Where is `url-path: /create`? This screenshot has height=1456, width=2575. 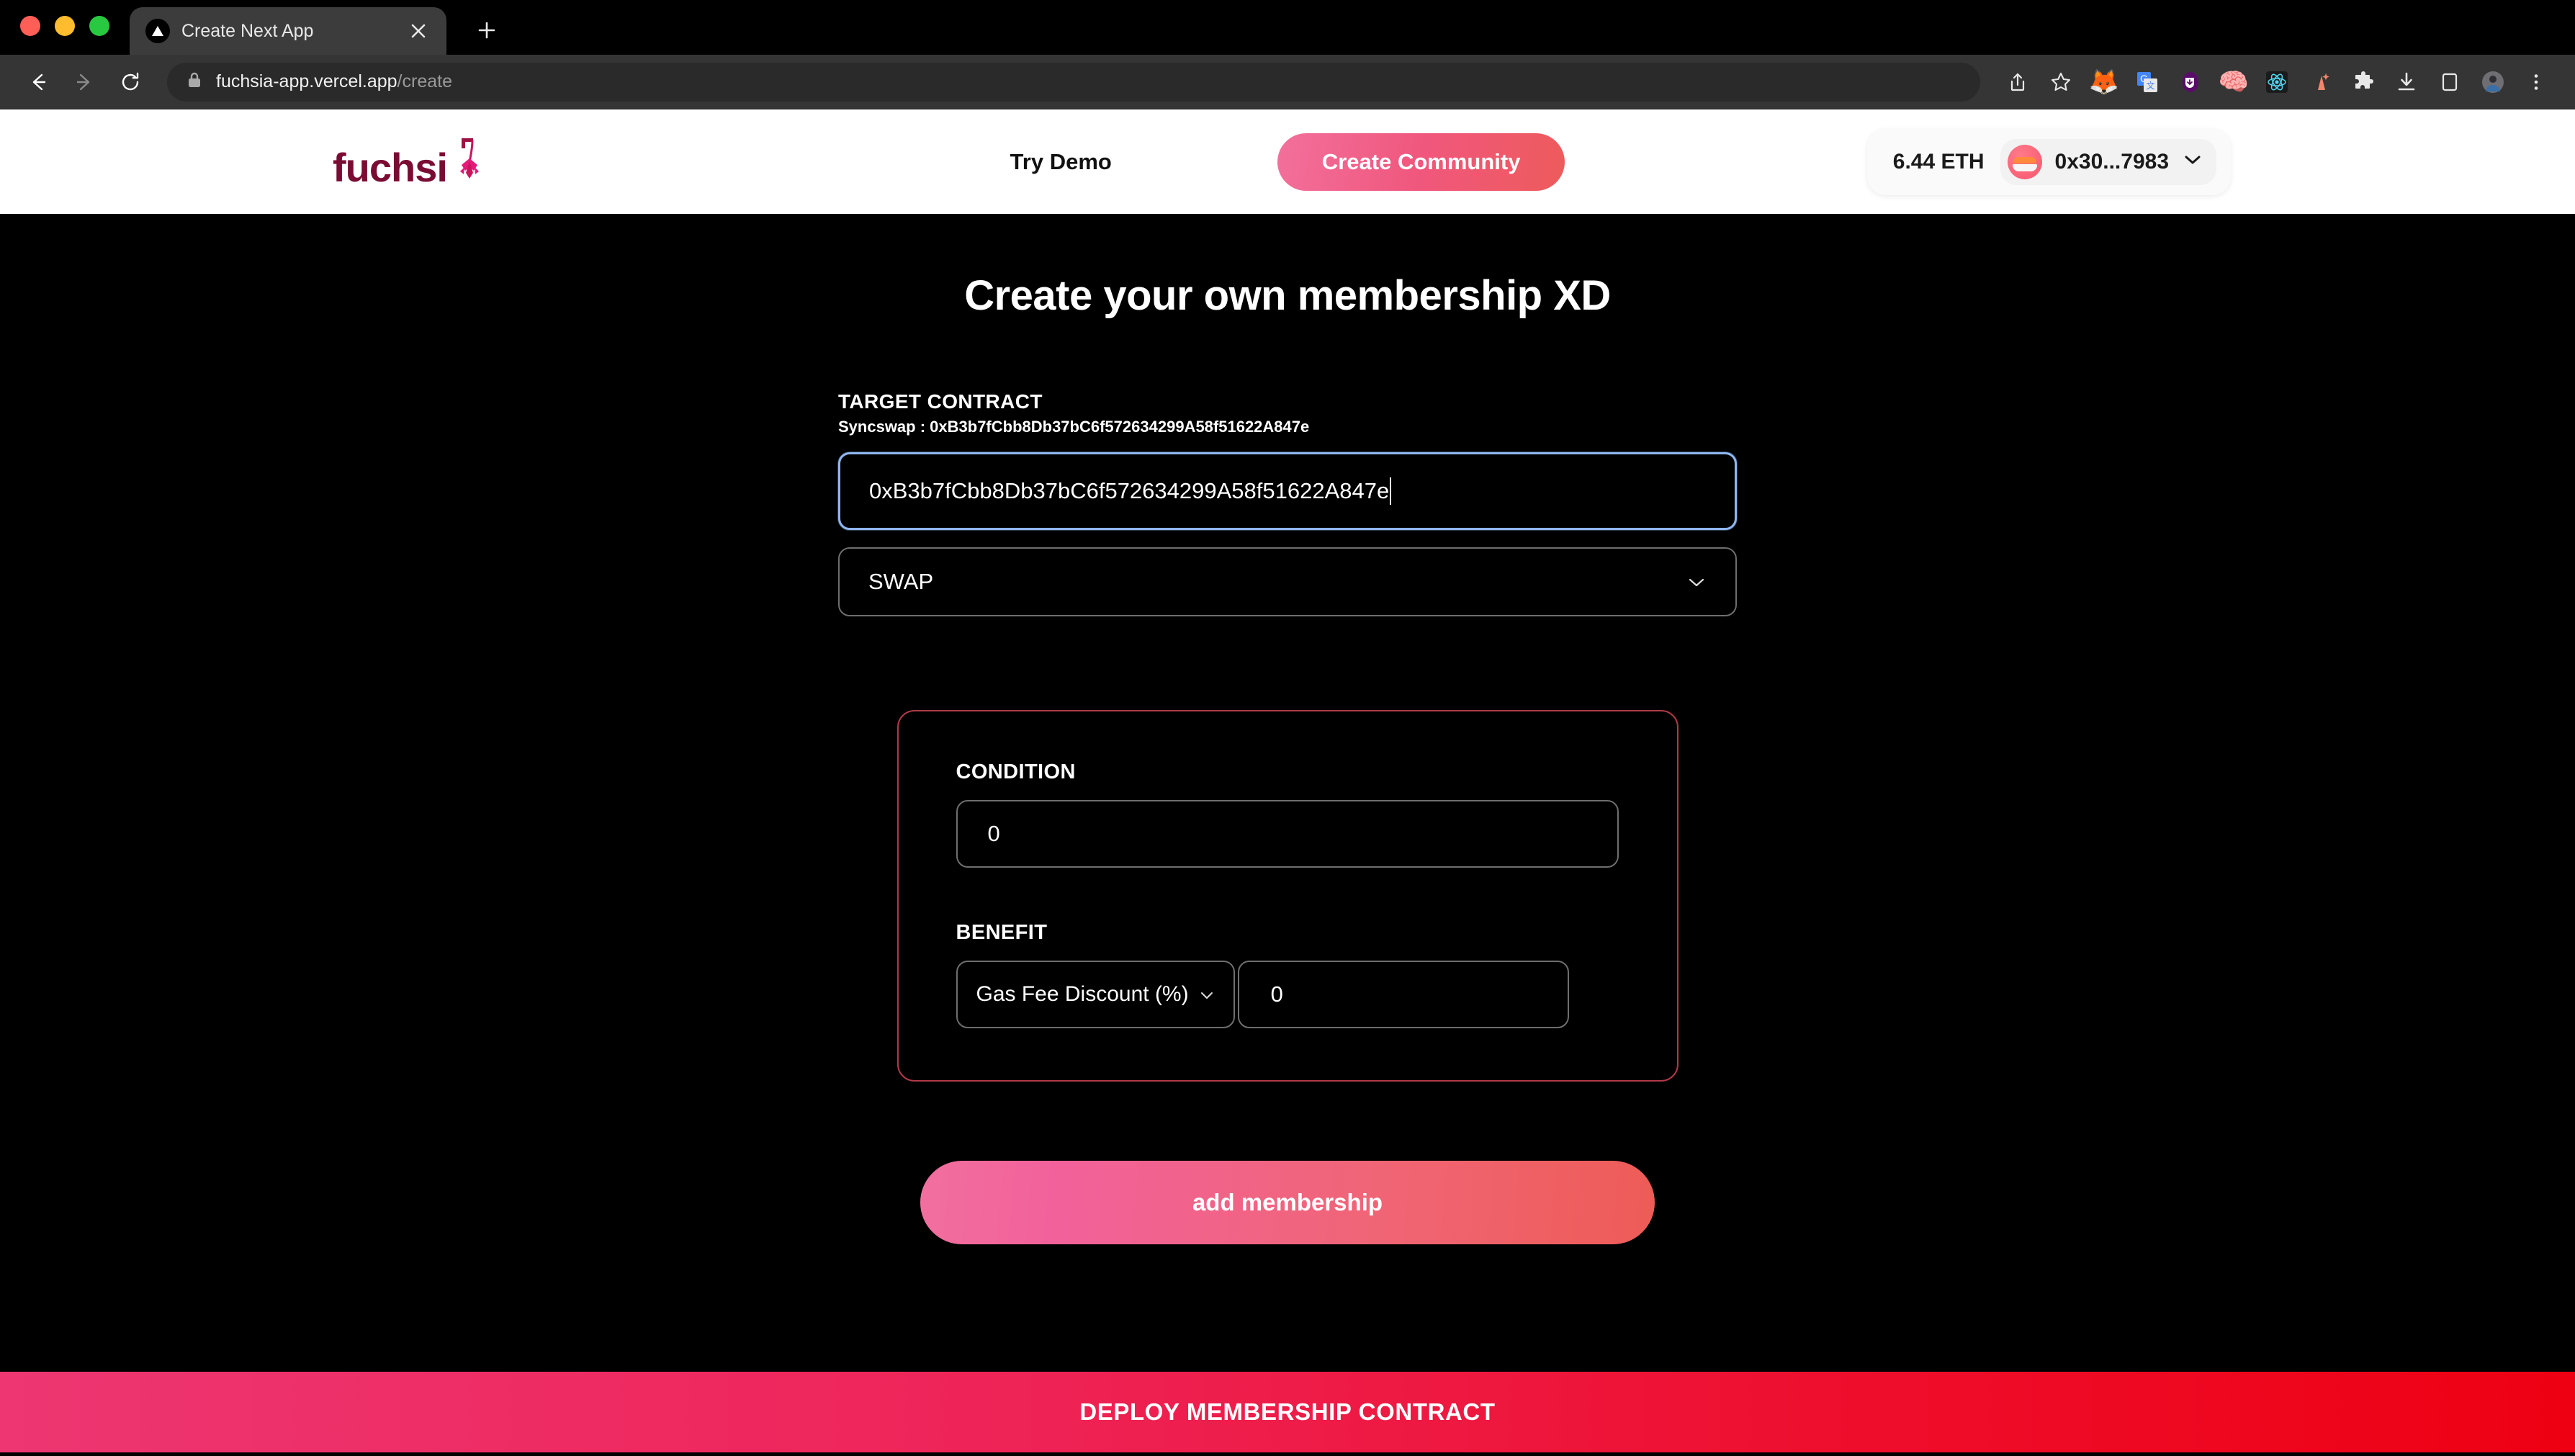 url-path: /create is located at coordinates (424, 81).